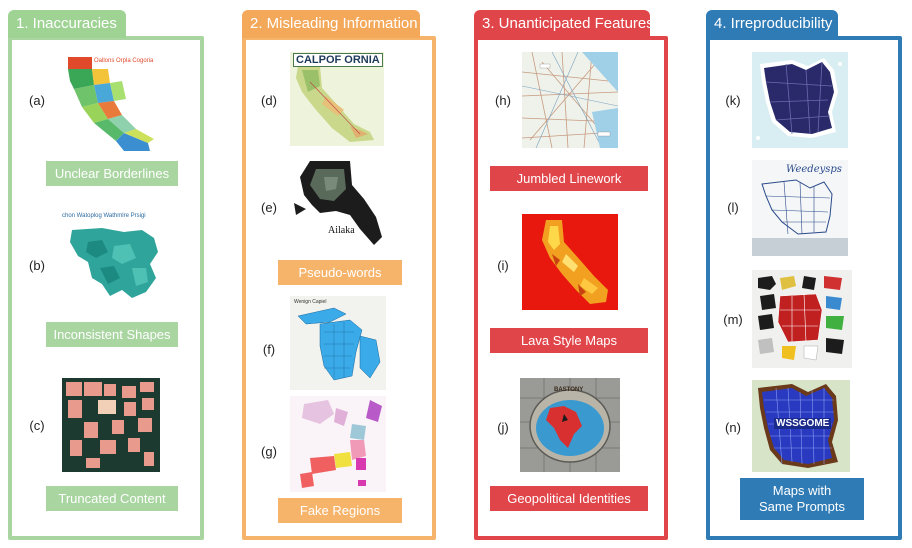 This screenshot has height=548, width=912. What do you see at coordinates (338, 60) in the screenshot?
I see `map-title-d: CALPOF ORNIA` at bounding box center [338, 60].